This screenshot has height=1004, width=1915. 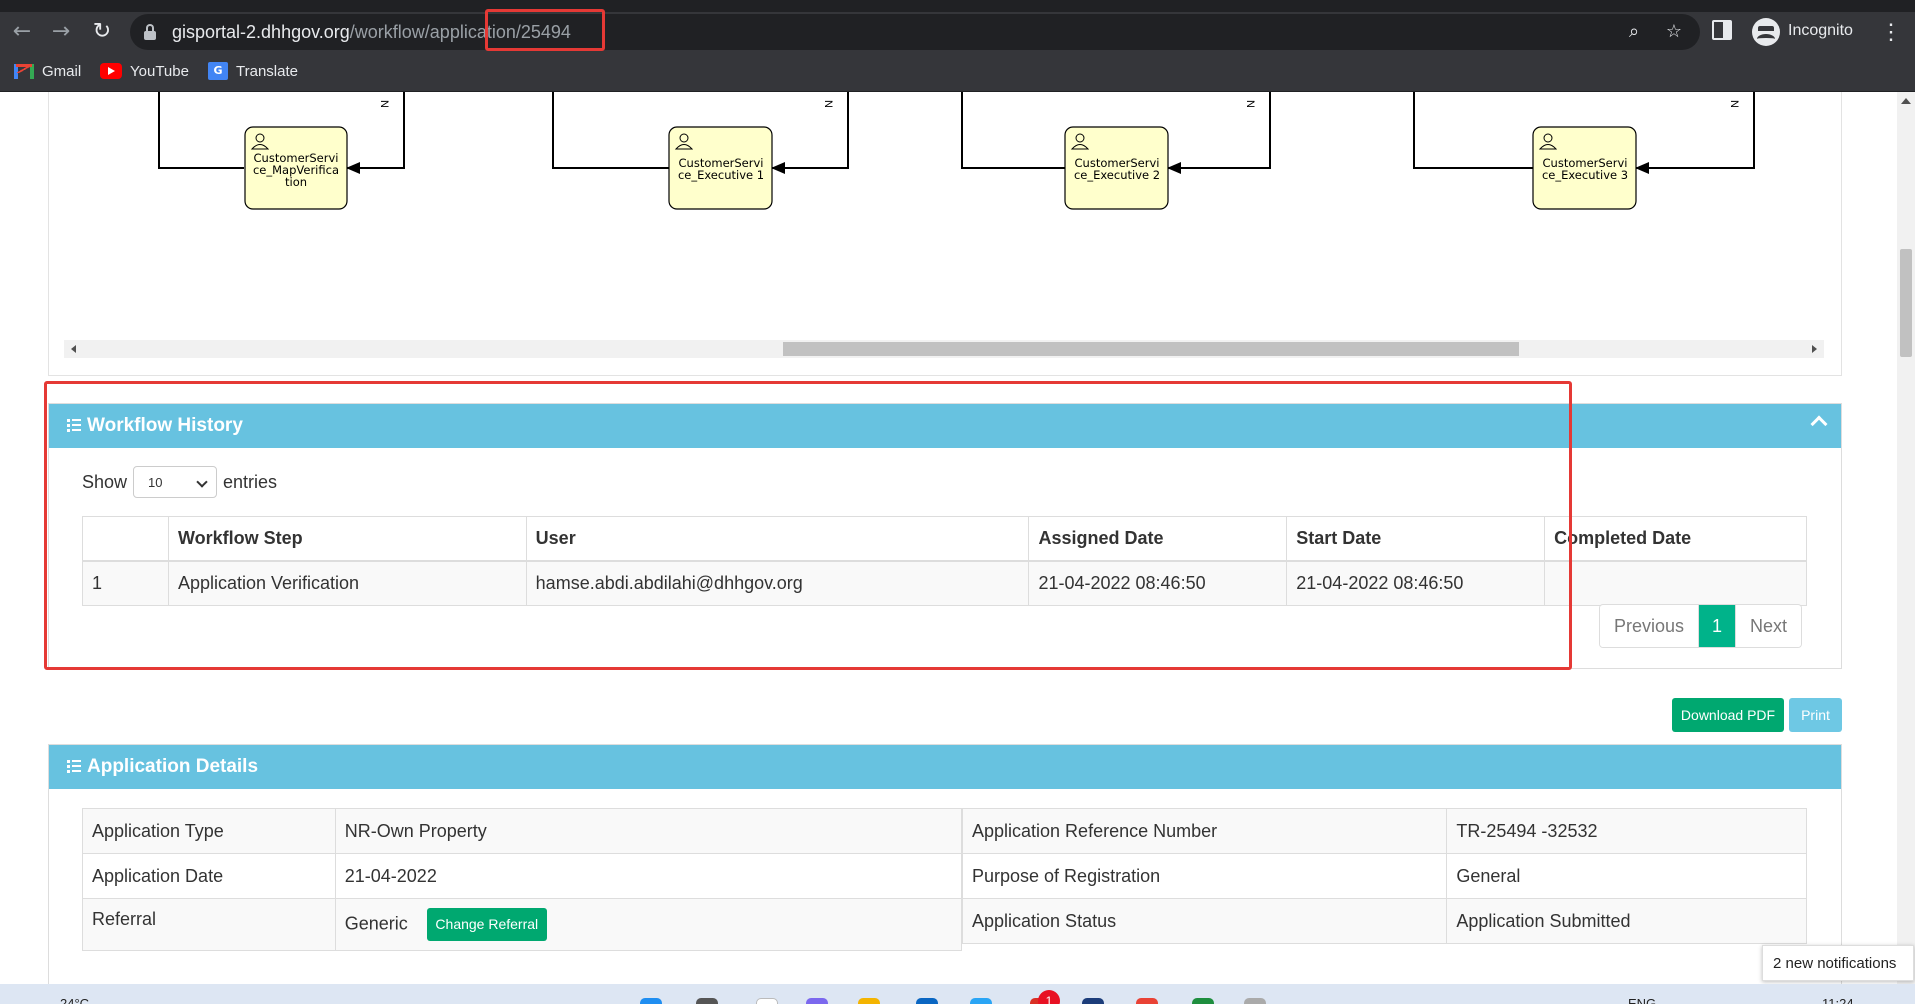 What do you see at coordinates (767, 1001) in the screenshot?
I see `task-view-icon` at bounding box center [767, 1001].